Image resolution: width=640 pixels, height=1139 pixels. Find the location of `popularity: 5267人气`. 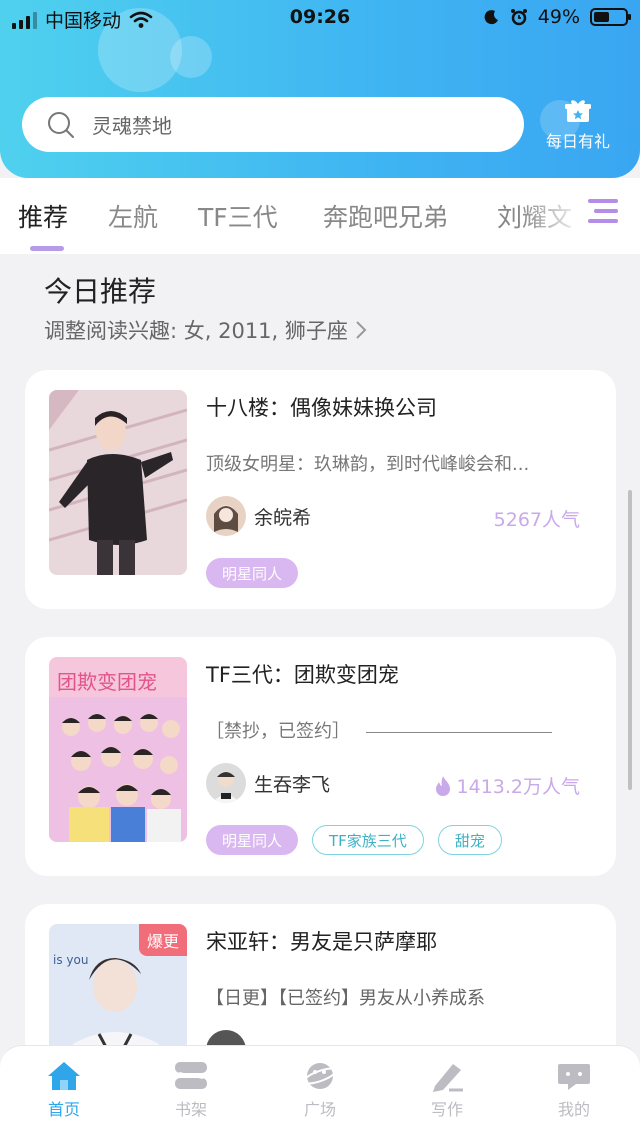

popularity: 5267人气 is located at coordinates (537, 518).